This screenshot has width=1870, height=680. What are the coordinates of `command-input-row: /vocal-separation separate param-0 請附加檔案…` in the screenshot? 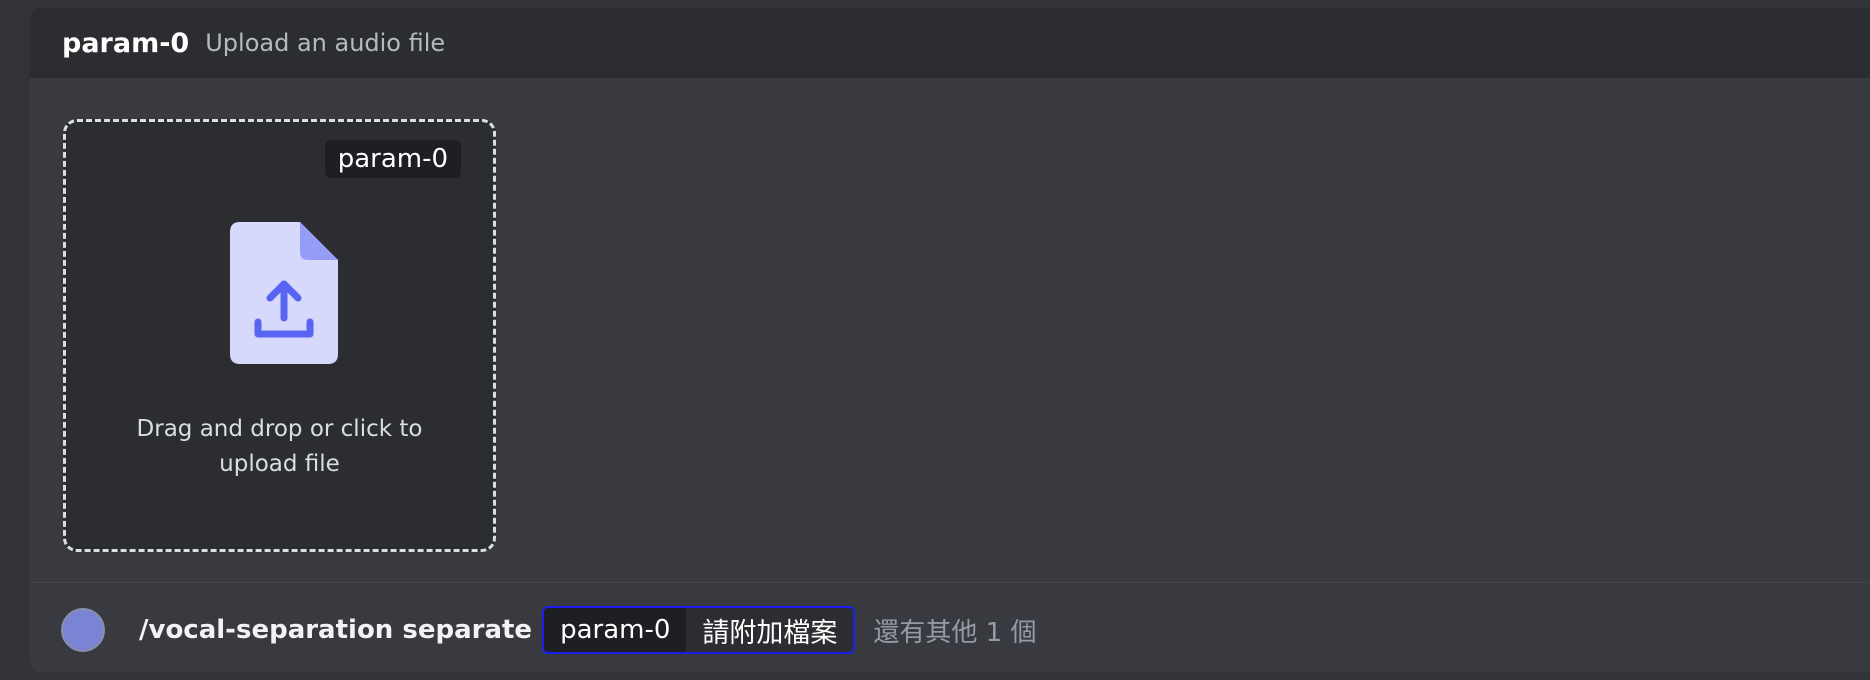 It's located at (965, 630).